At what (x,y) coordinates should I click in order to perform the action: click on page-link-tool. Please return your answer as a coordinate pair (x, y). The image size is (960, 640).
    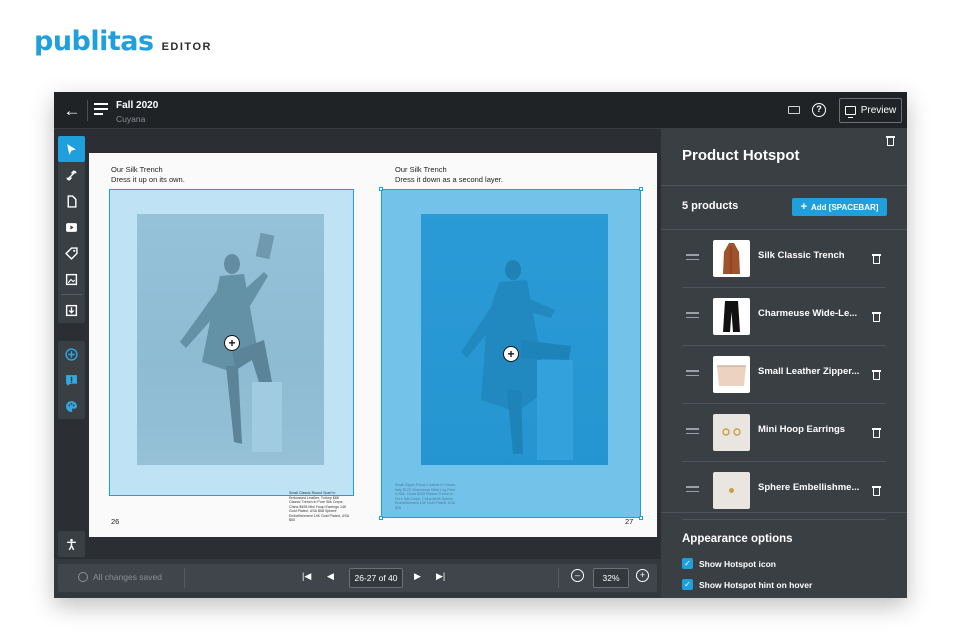
    Looking at the image, I should click on (71, 201).